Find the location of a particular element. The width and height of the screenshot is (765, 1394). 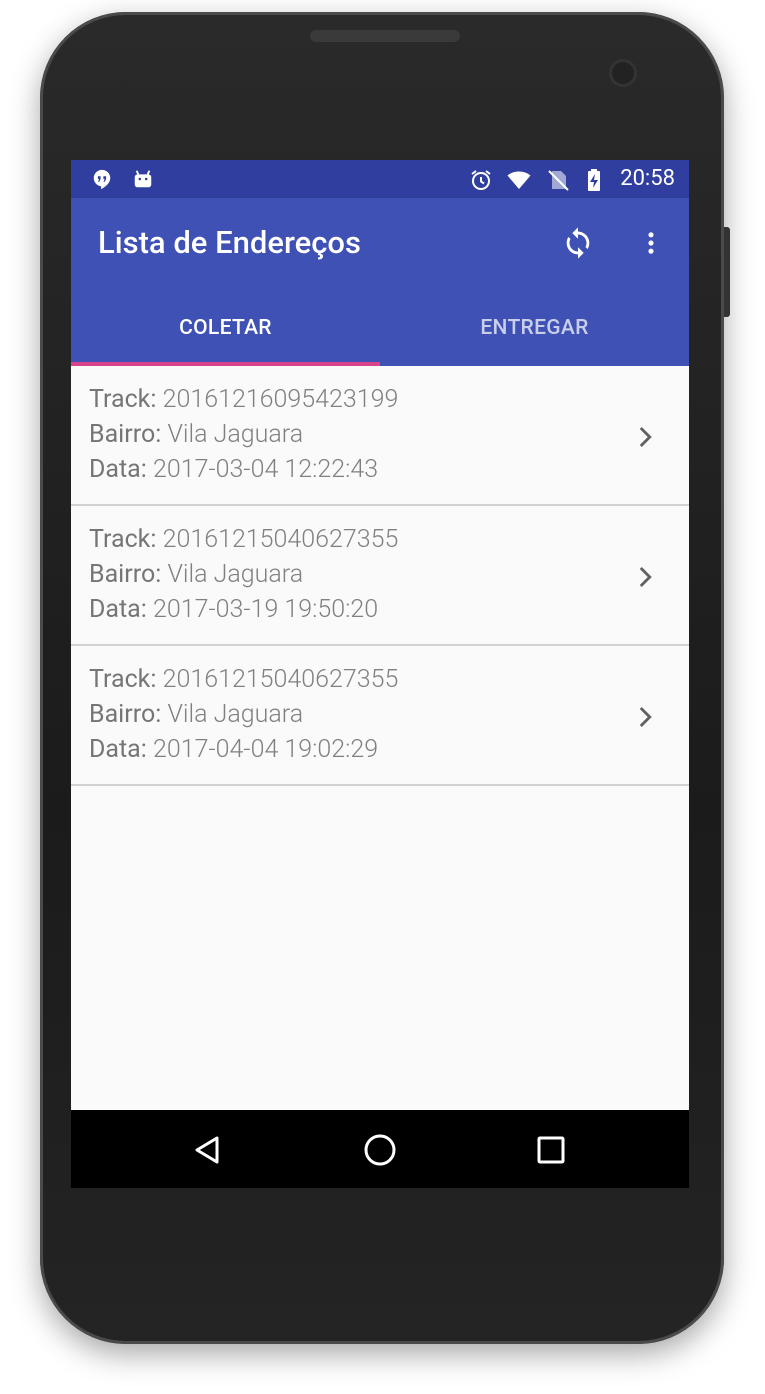

navigation-bar is located at coordinates (380, 1149).